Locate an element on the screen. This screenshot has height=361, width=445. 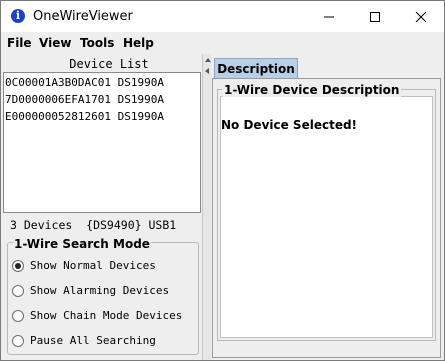
maximize-icon is located at coordinates (375, 17).